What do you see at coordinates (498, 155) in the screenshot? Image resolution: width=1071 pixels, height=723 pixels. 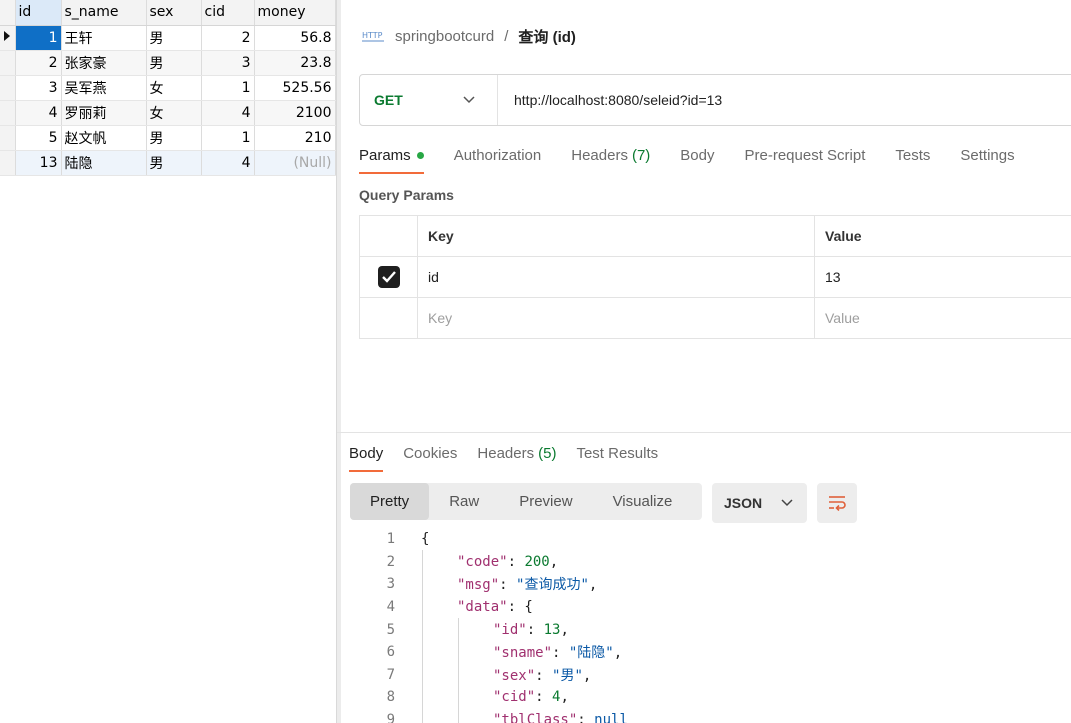 I see `tab-authorization: Authorization` at bounding box center [498, 155].